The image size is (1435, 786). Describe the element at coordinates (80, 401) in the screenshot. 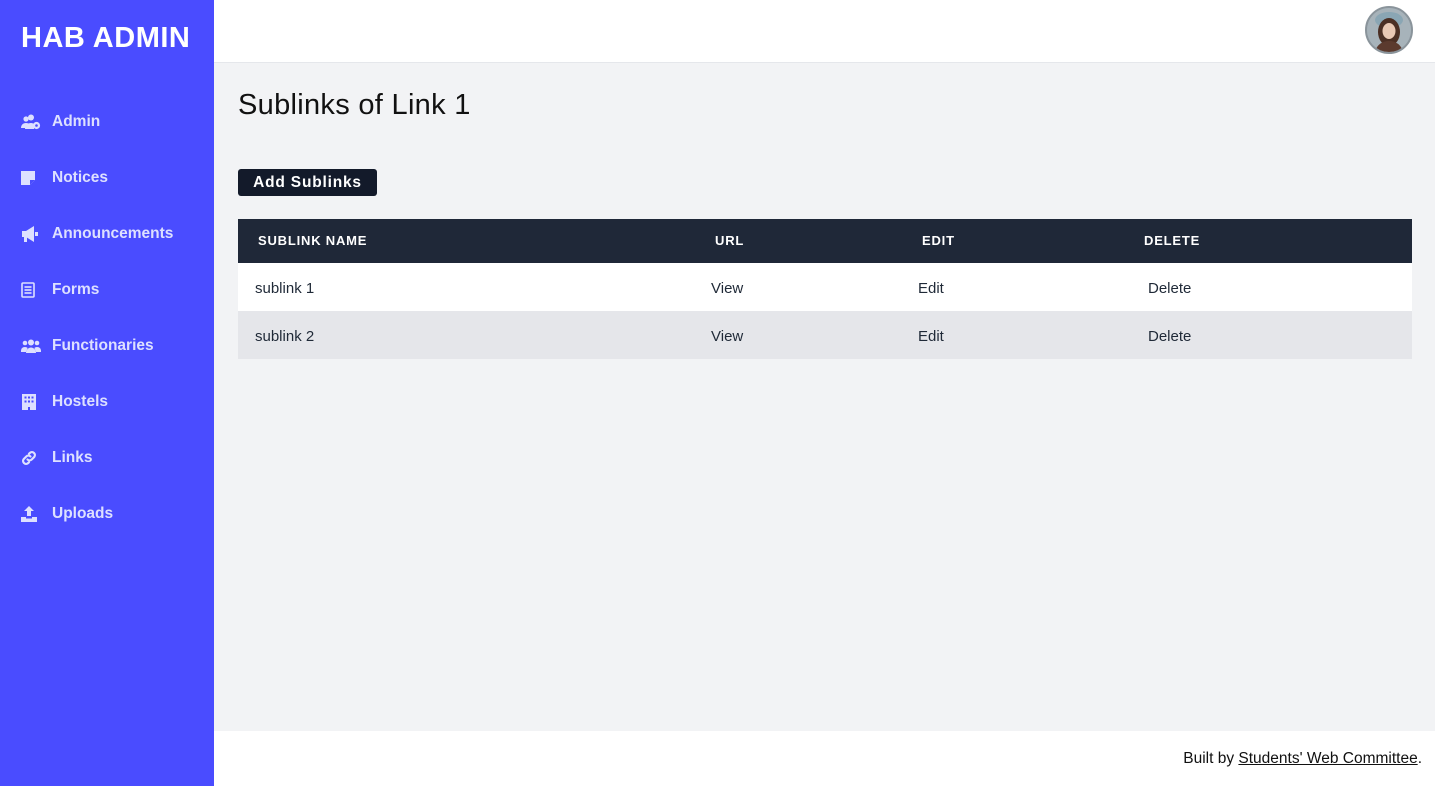

I see `sidebar-item-label: Hostels` at that location.